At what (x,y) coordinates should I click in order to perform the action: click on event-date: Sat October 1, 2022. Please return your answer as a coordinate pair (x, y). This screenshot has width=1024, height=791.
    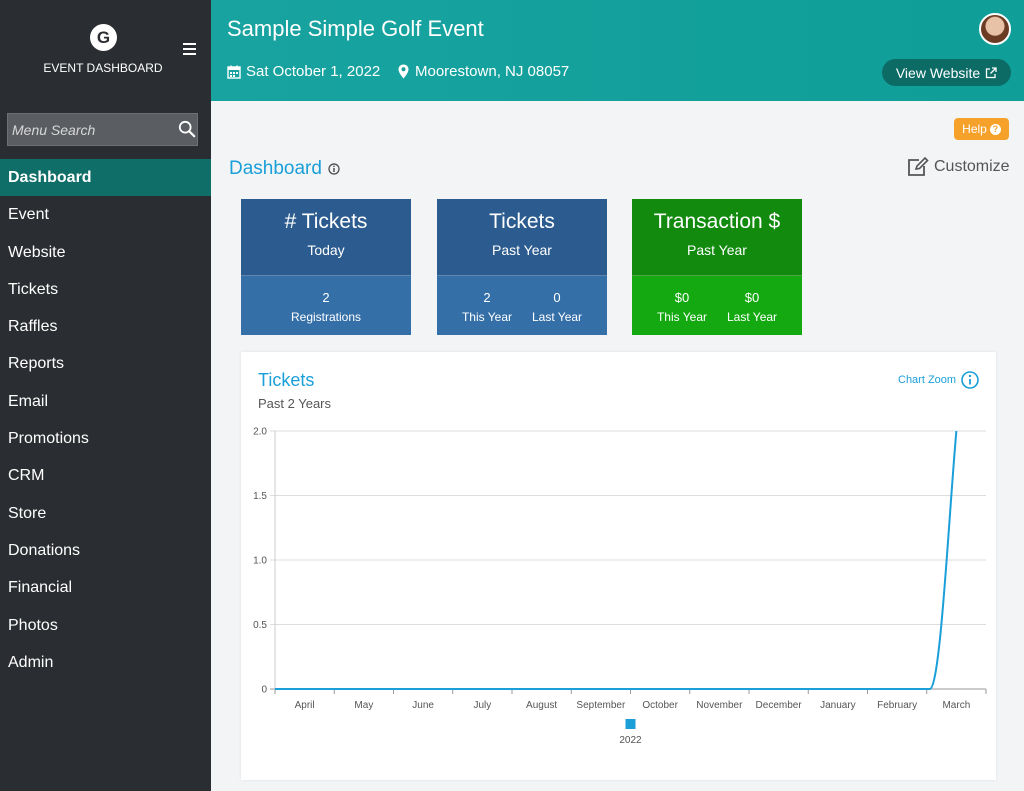
    Looking at the image, I should click on (303, 71).